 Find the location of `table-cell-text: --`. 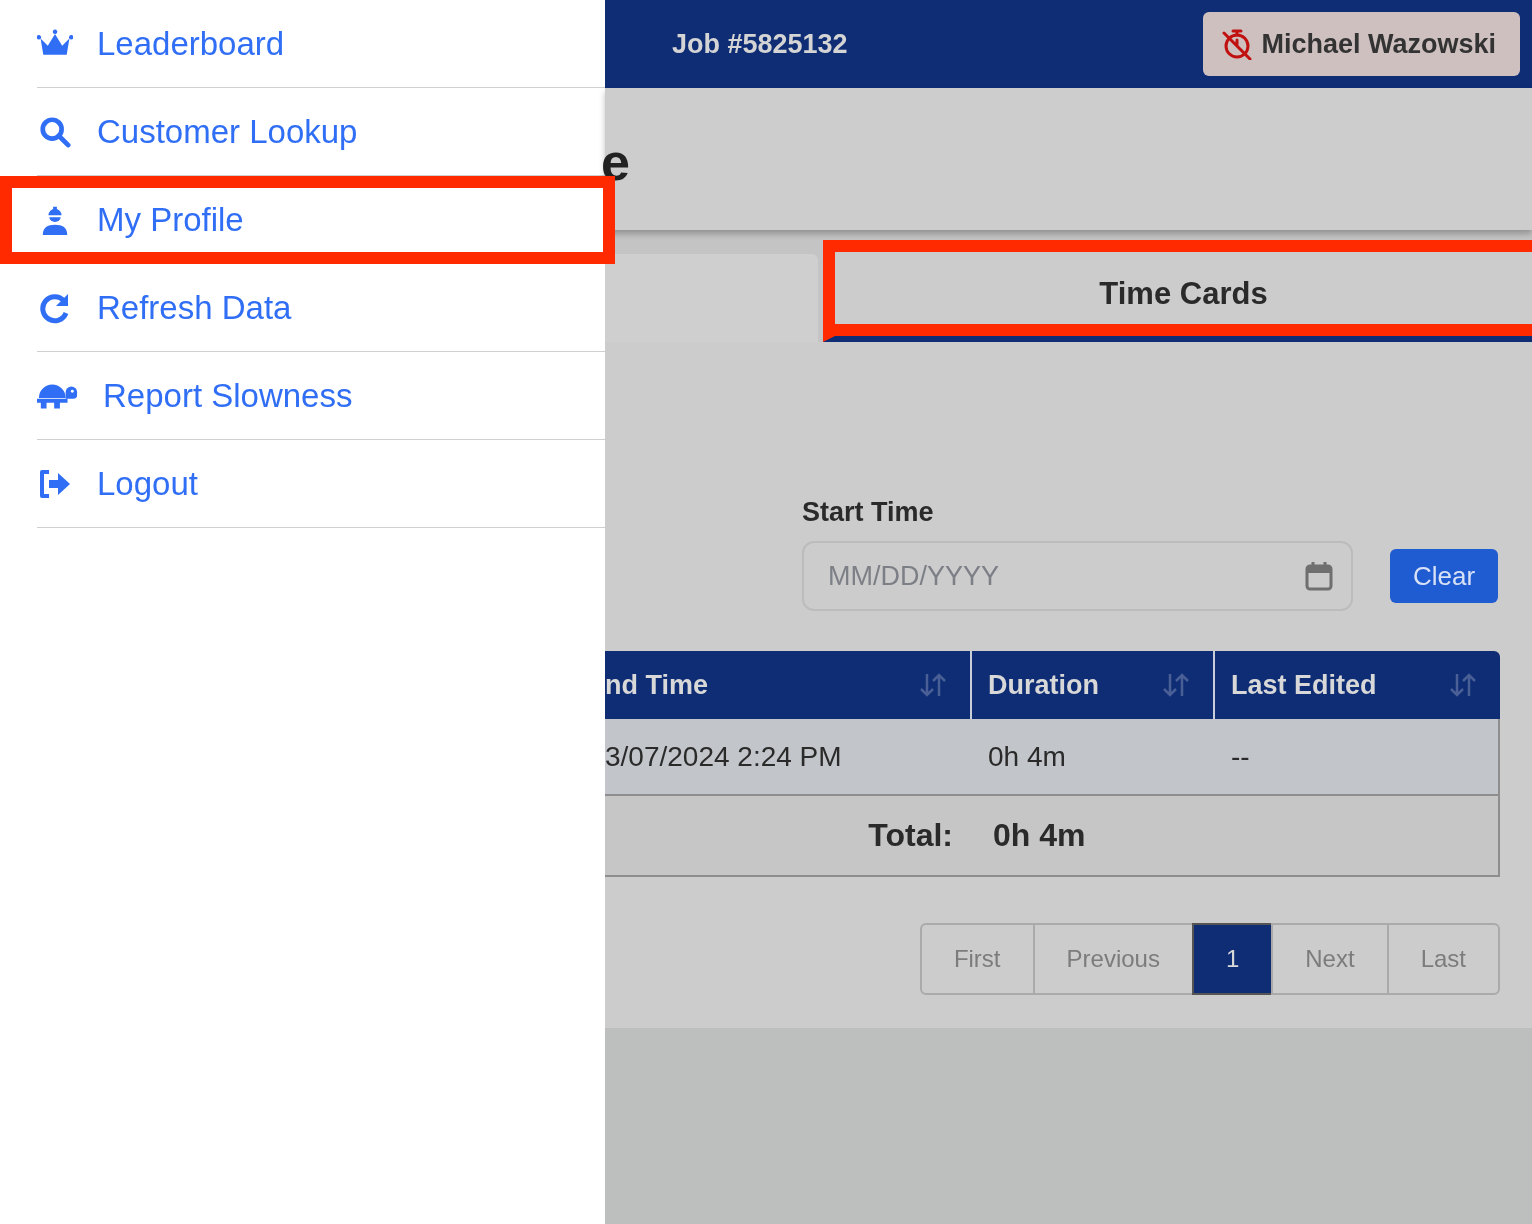

table-cell-text: -- is located at coordinates (1240, 756).